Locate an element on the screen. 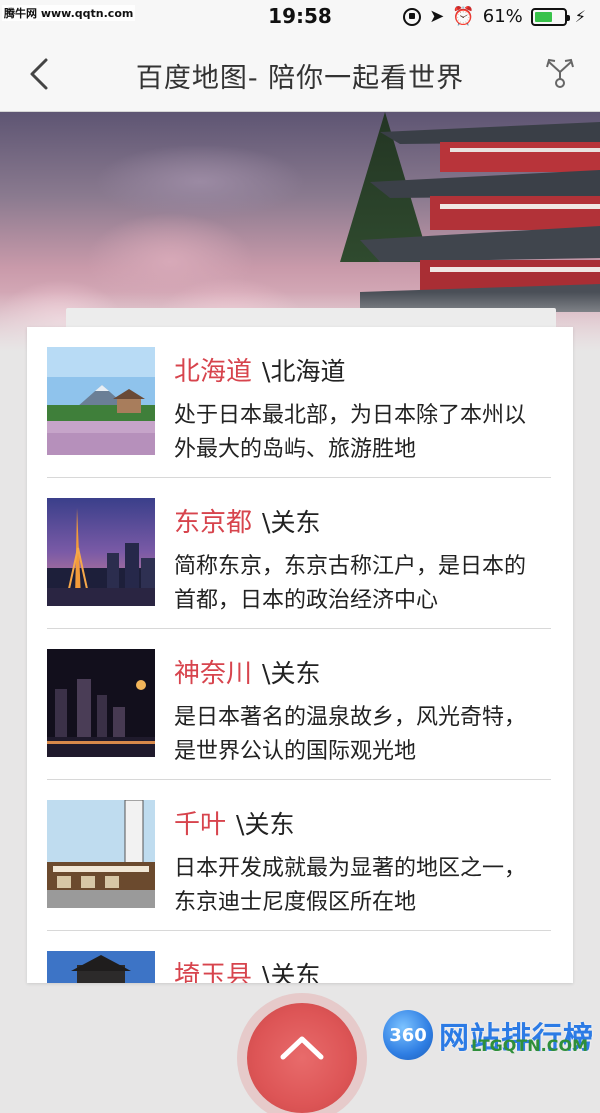 This screenshot has width=600, height=1113. chevron-up-icon is located at coordinates (302, 1048).